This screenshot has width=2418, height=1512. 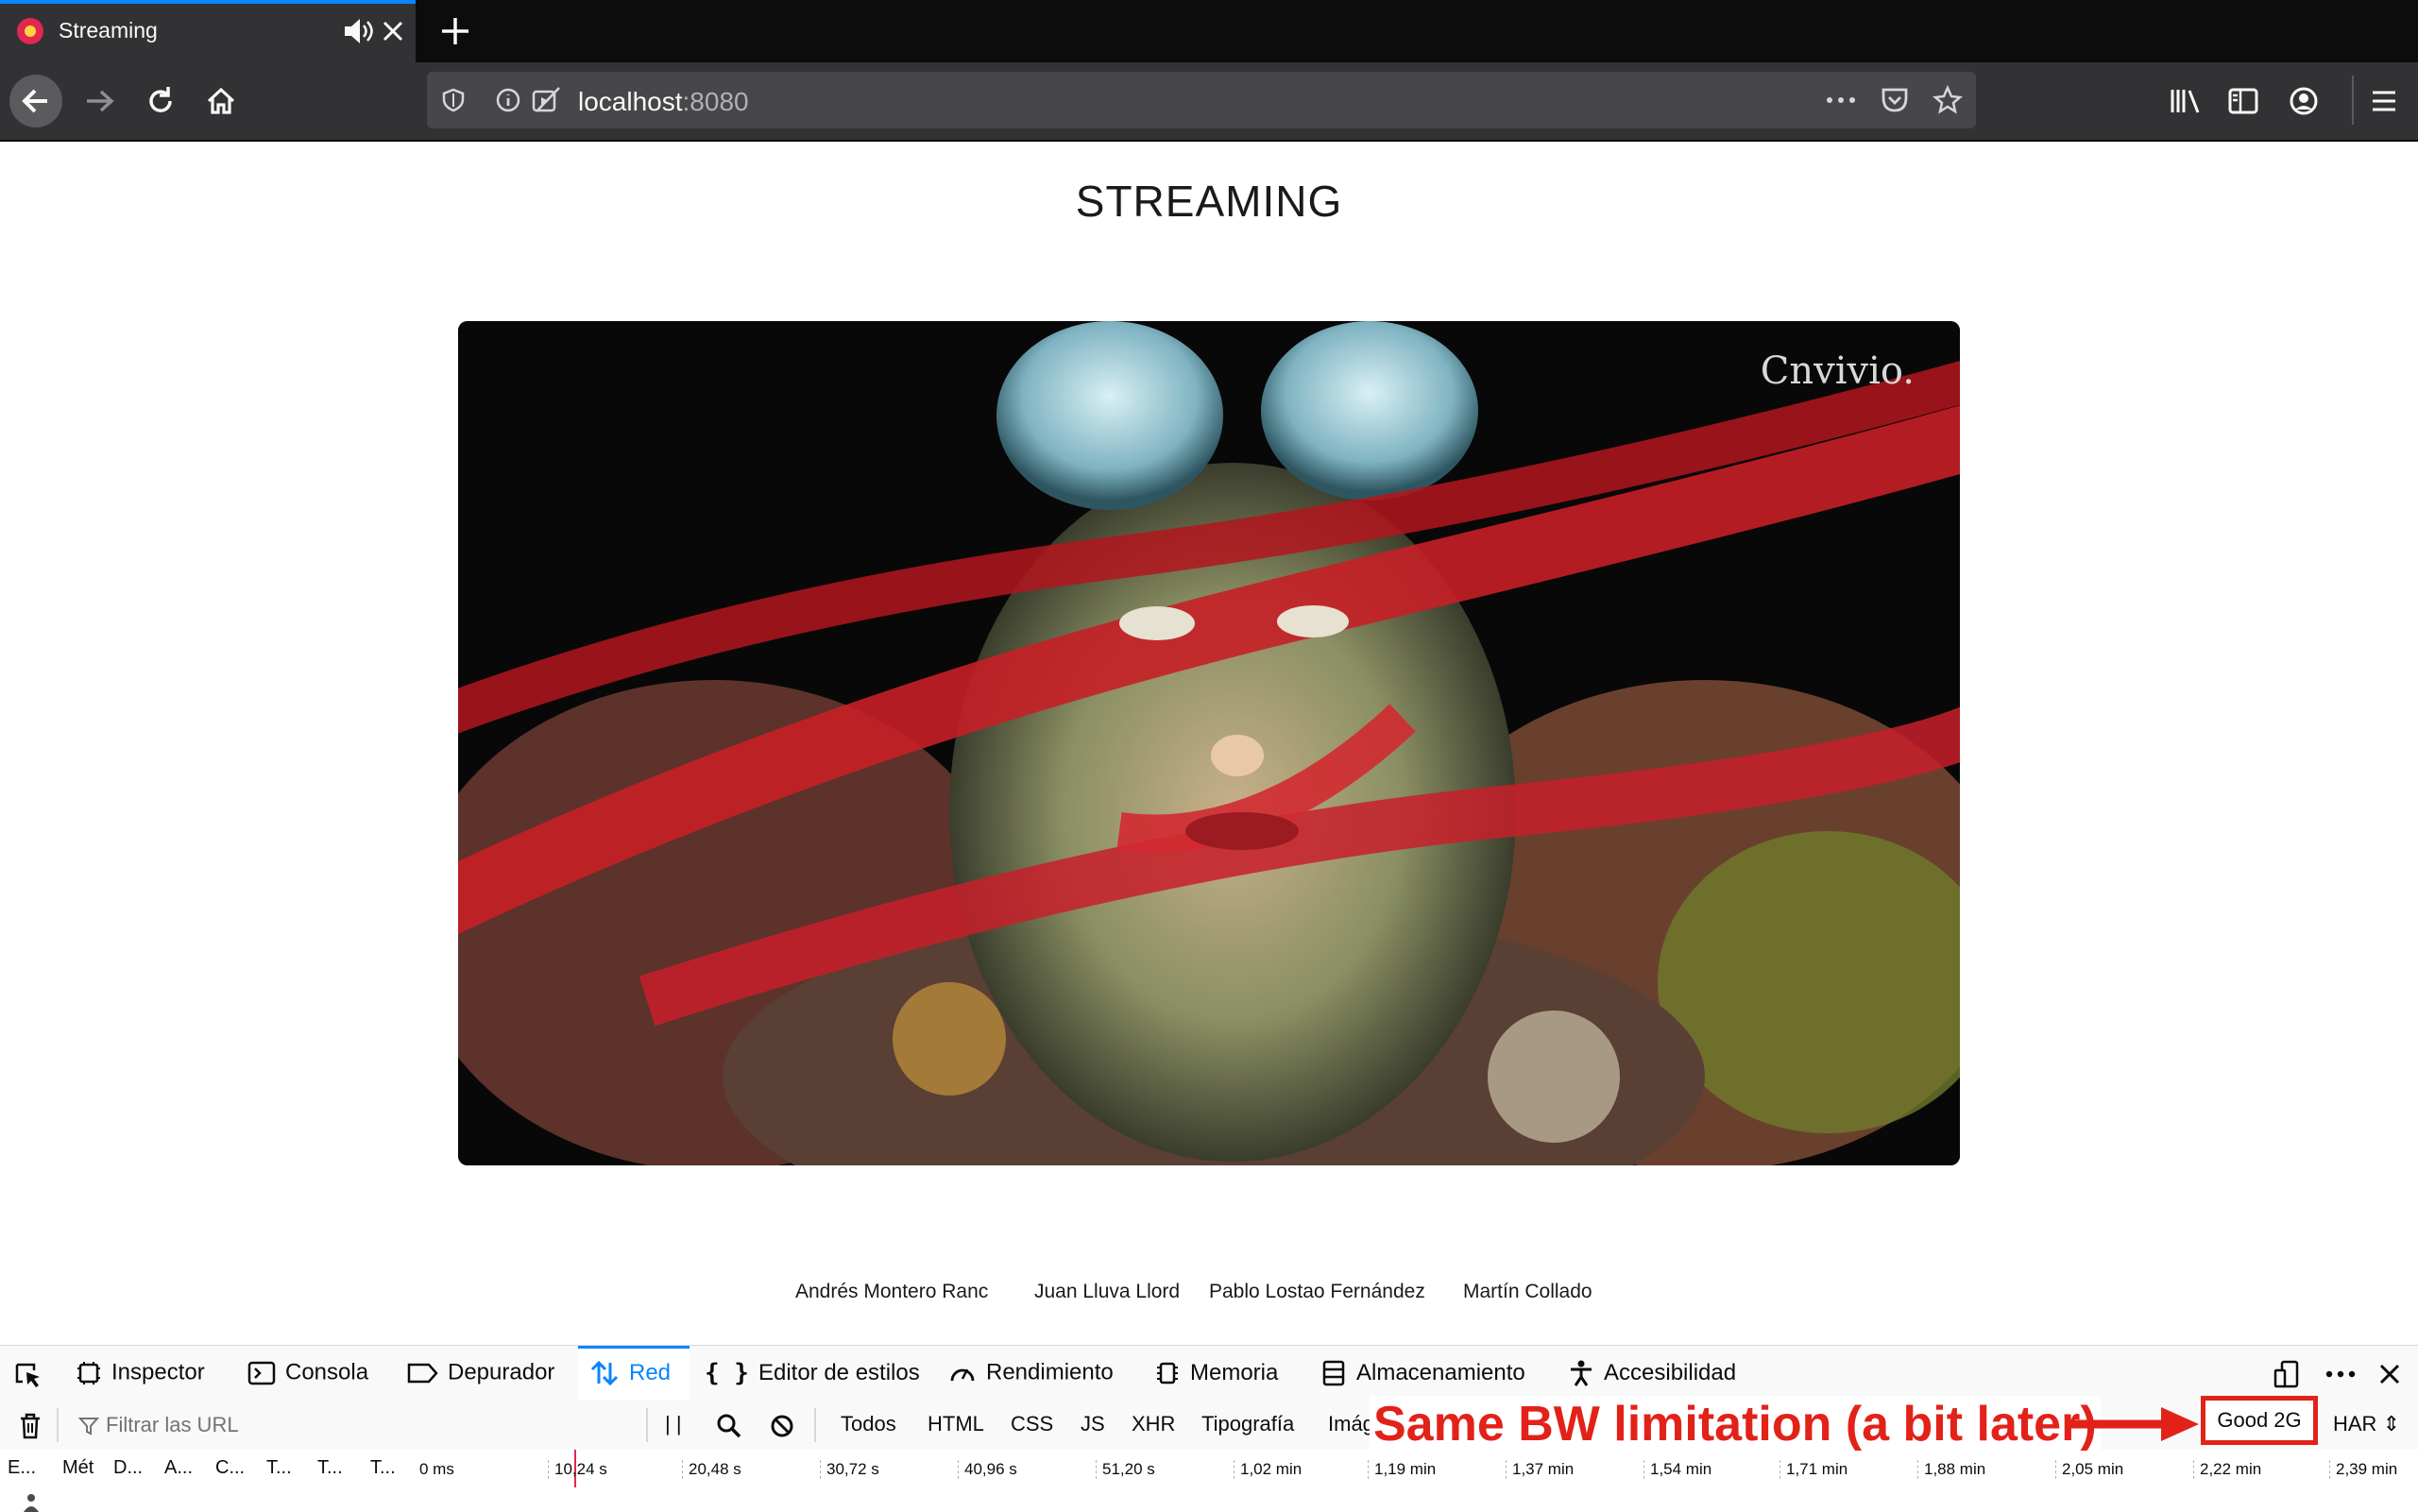 I want to click on filter-todos: Todos, so click(x=869, y=1424).